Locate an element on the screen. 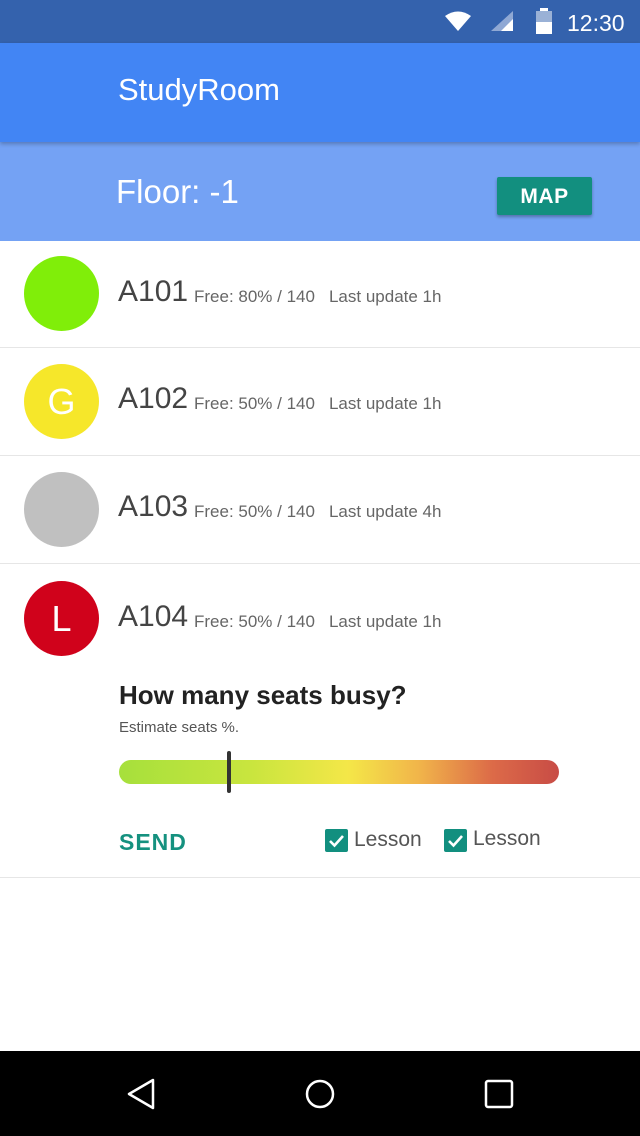  room-row-a101: A101 Free: 80% / 140 Last update 1h is located at coordinates (320, 294).